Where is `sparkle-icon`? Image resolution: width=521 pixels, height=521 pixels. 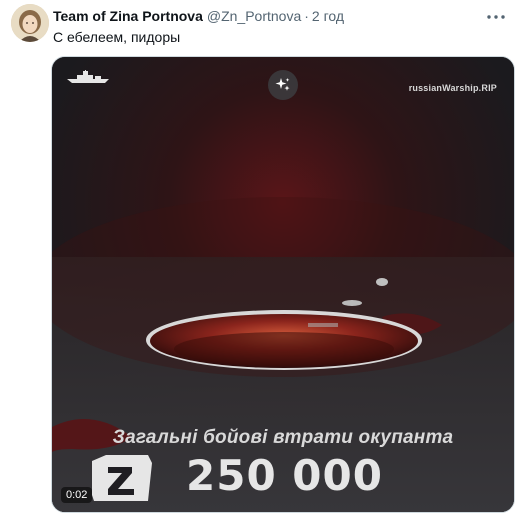
sparkle-icon is located at coordinates (282, 84).